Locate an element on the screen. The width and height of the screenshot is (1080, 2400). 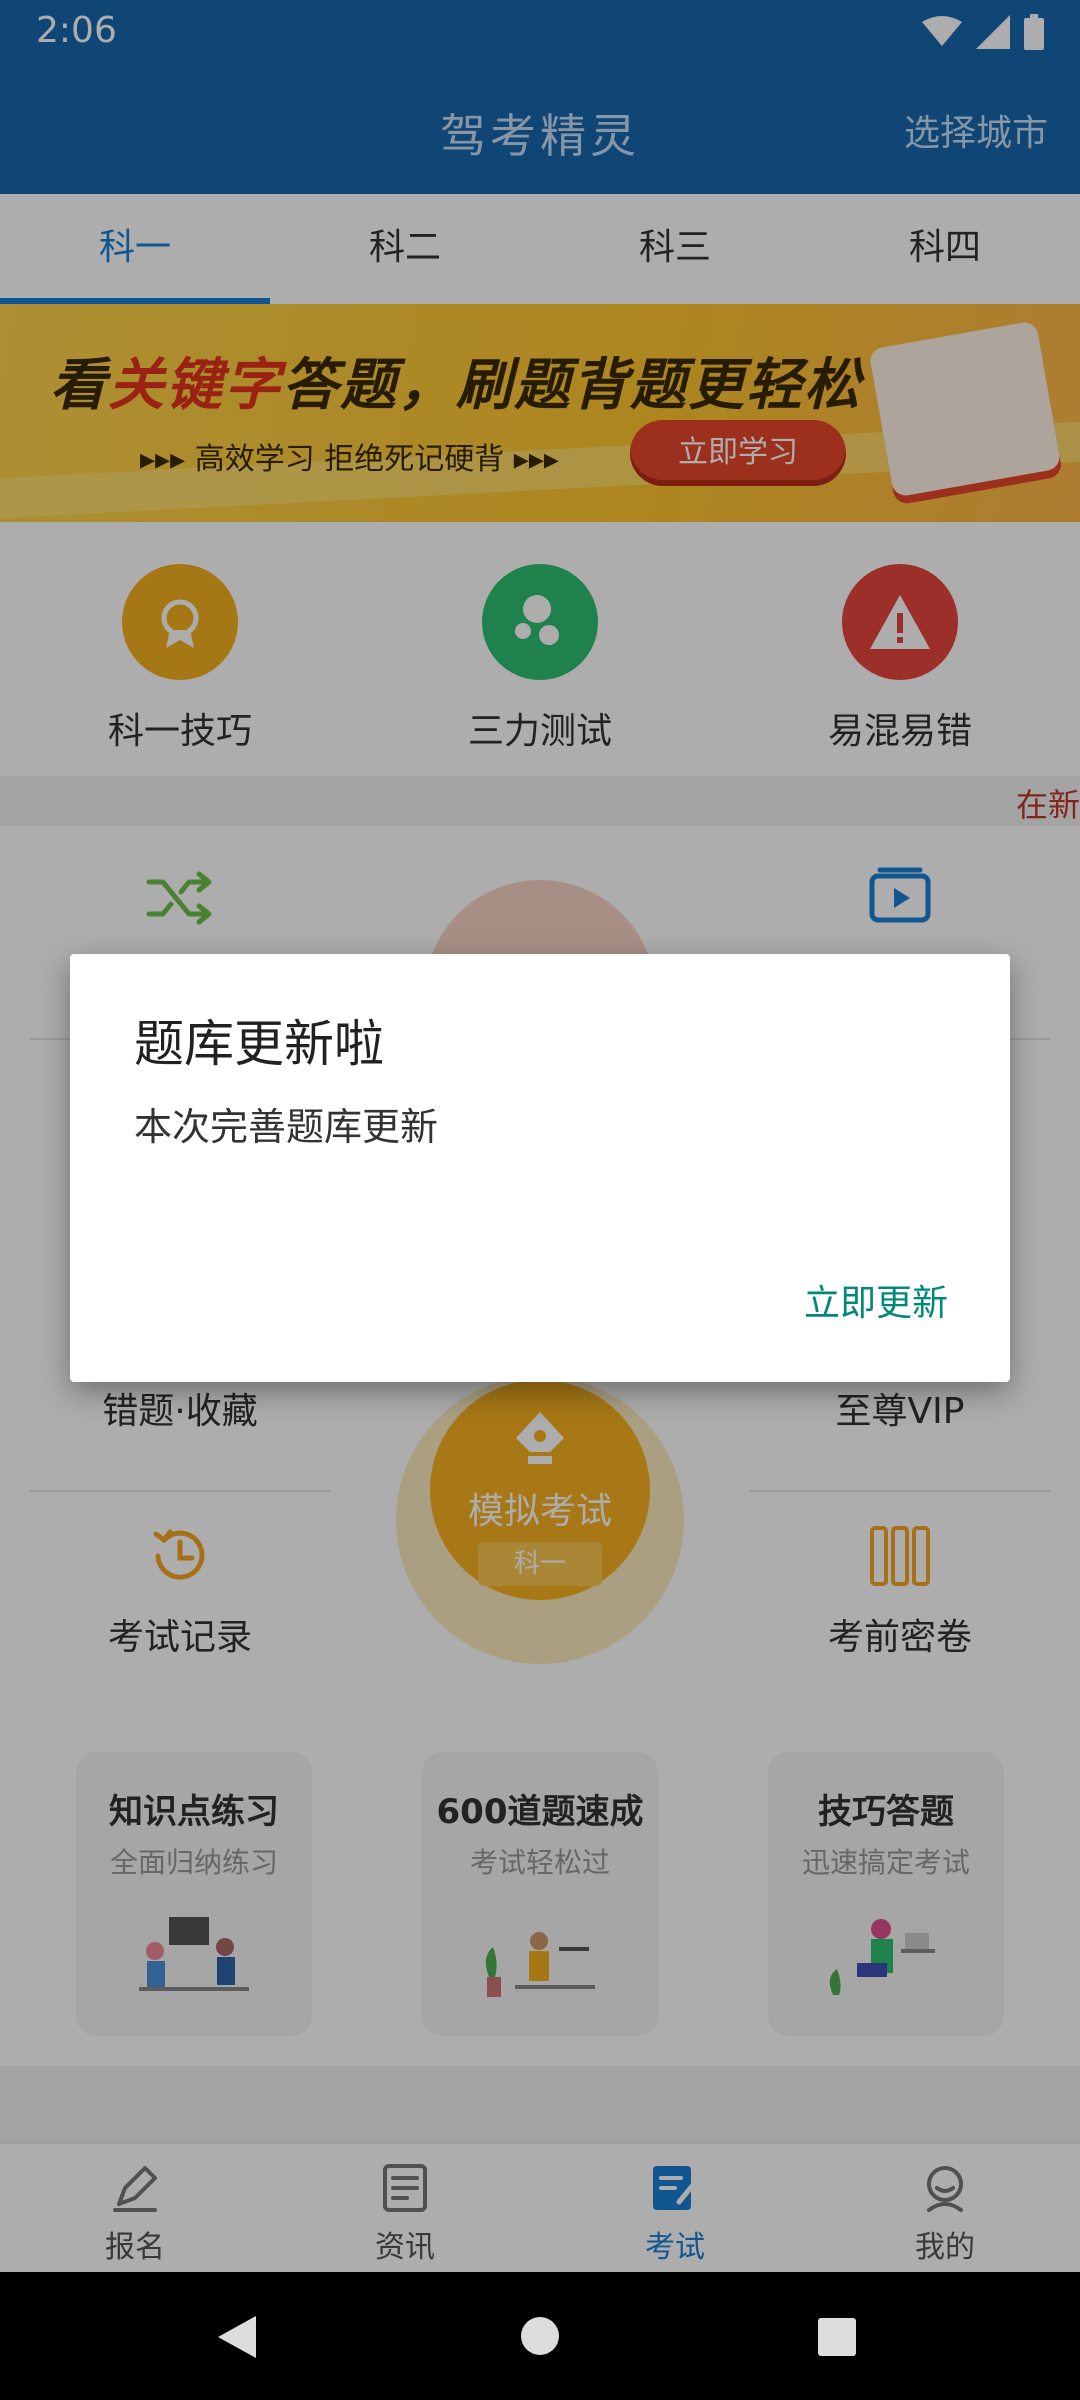
recents-icon is located at coordinates (837, 2337).